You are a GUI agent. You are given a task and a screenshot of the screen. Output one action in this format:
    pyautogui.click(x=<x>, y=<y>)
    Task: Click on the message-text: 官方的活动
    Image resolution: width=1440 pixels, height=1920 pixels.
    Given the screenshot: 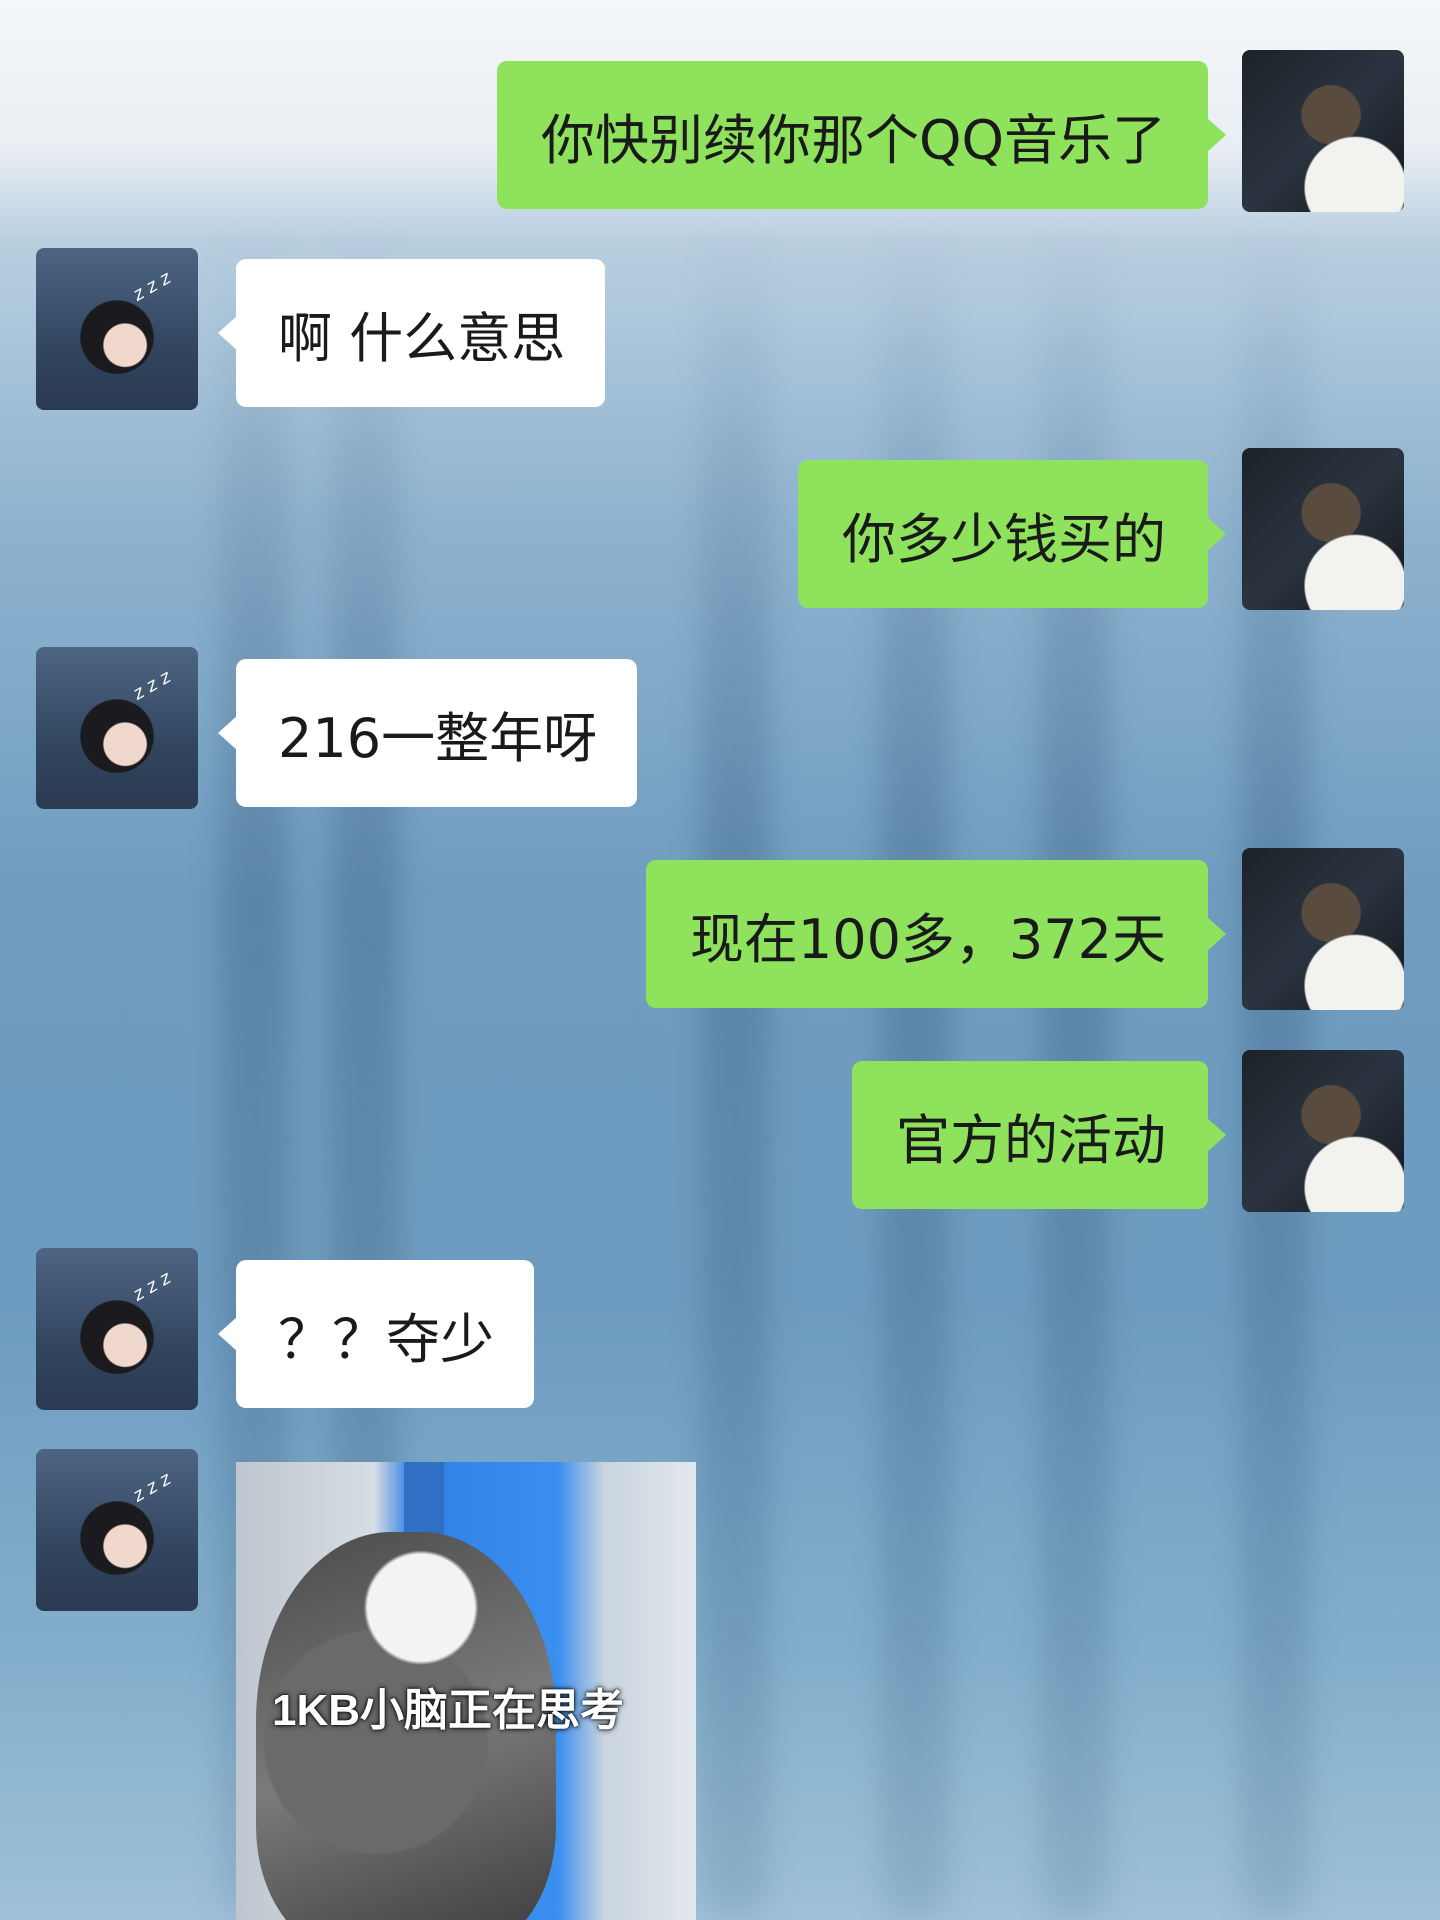 What is the action you would take?
    pyautogui.click(x=1031, y=1140)
    